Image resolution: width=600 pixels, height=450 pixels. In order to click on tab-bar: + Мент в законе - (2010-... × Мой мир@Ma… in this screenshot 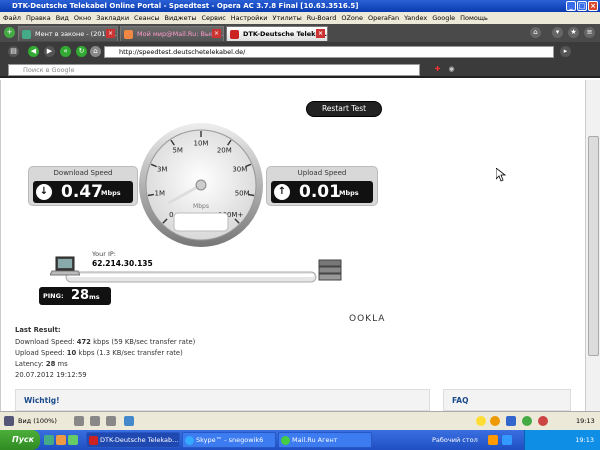, I will do `click(300, 33)`.